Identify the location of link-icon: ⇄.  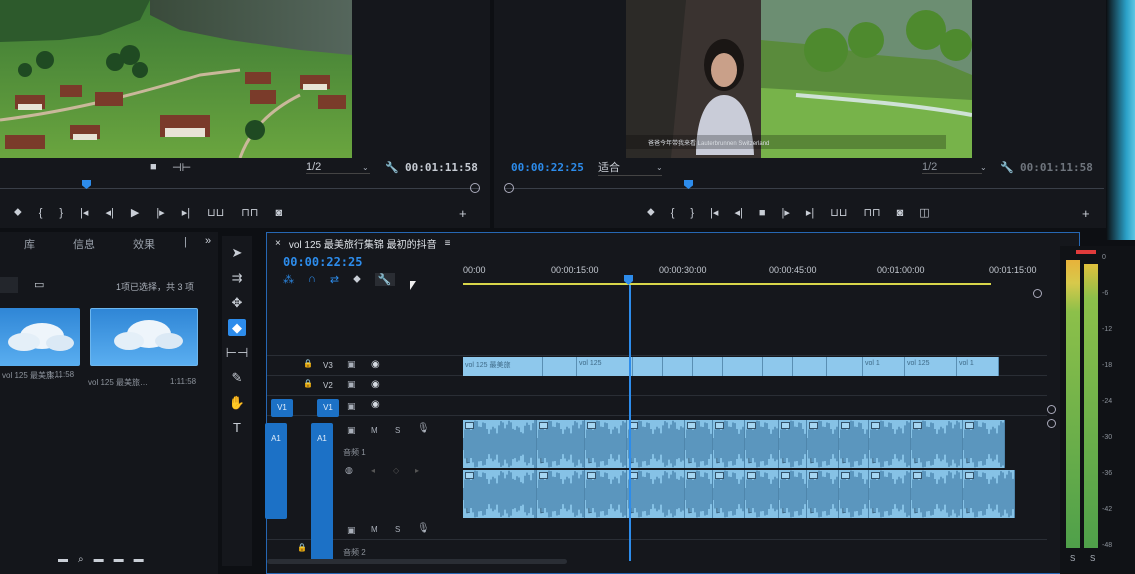
(334, 279).